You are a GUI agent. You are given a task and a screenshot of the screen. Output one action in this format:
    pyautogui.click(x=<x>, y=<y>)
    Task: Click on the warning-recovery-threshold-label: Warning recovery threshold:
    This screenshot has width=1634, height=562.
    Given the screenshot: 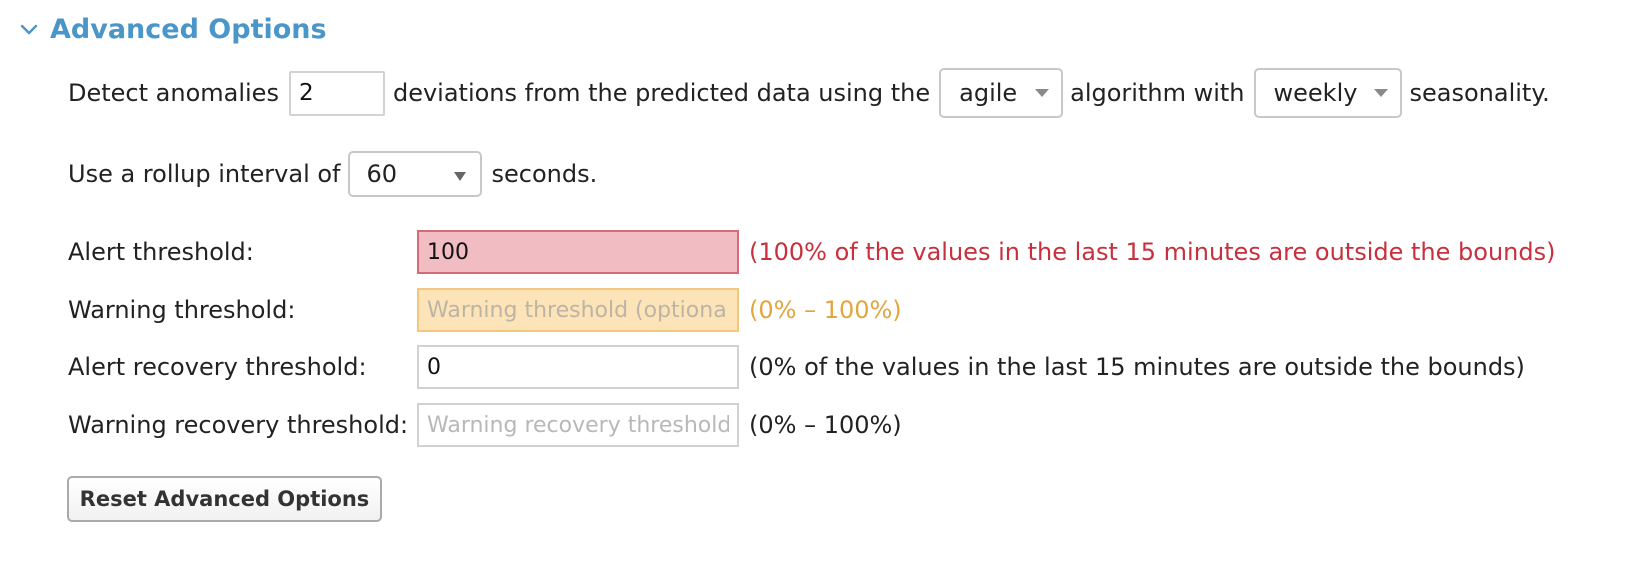 What is the action you would take?
    pyautogui.click(x=238, y=425)
    